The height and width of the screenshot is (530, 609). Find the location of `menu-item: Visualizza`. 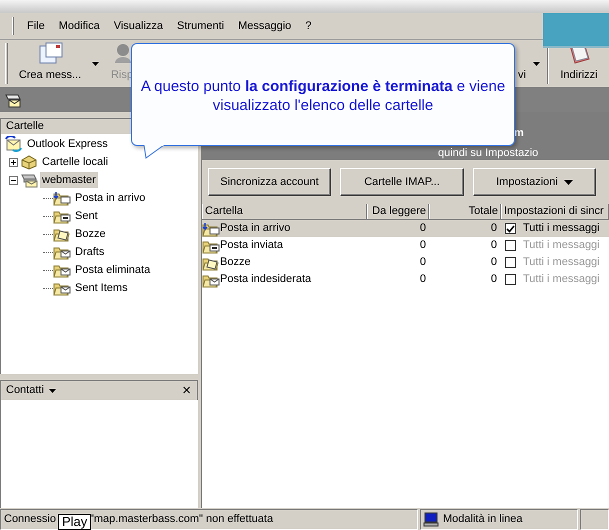

menu-item: Visualizza is located at coordinates (138, 26).